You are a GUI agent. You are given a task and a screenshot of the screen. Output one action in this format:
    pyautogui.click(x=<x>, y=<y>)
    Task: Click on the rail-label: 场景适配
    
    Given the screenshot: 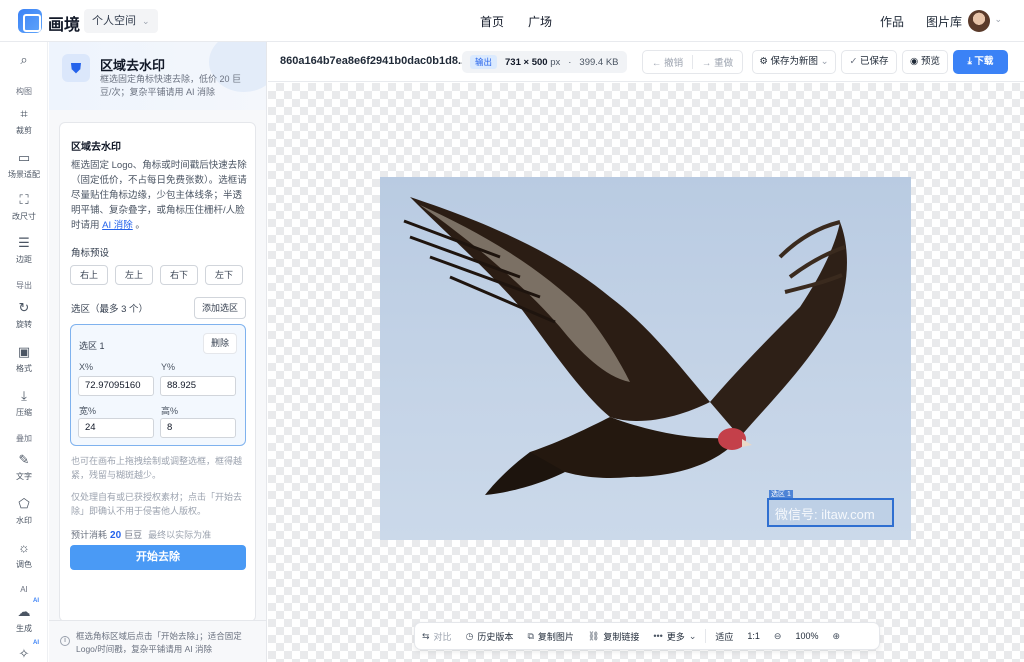 What is the action you would take?
    pyautogui.click(x=24, y=174)
    